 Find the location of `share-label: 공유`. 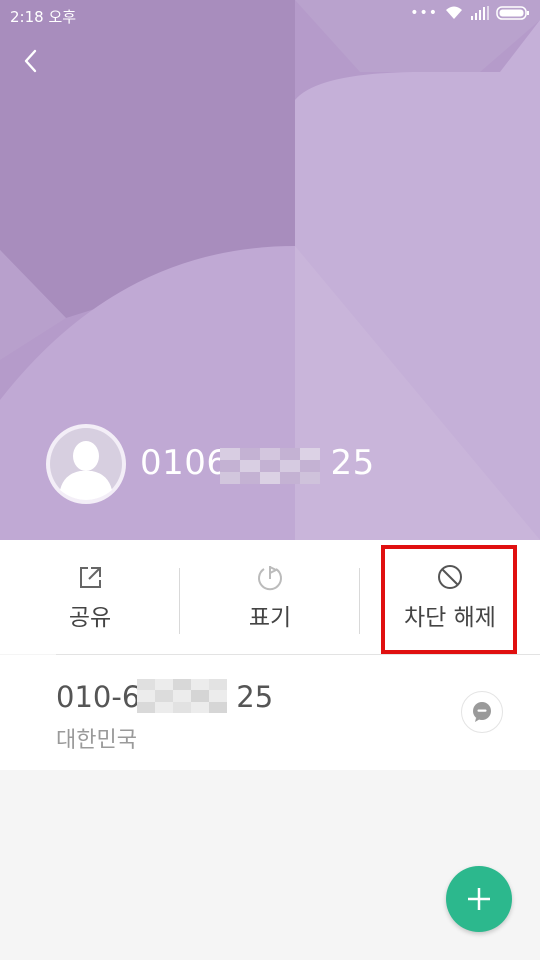

share-label: 공유 is located at coordinates (90, 618).